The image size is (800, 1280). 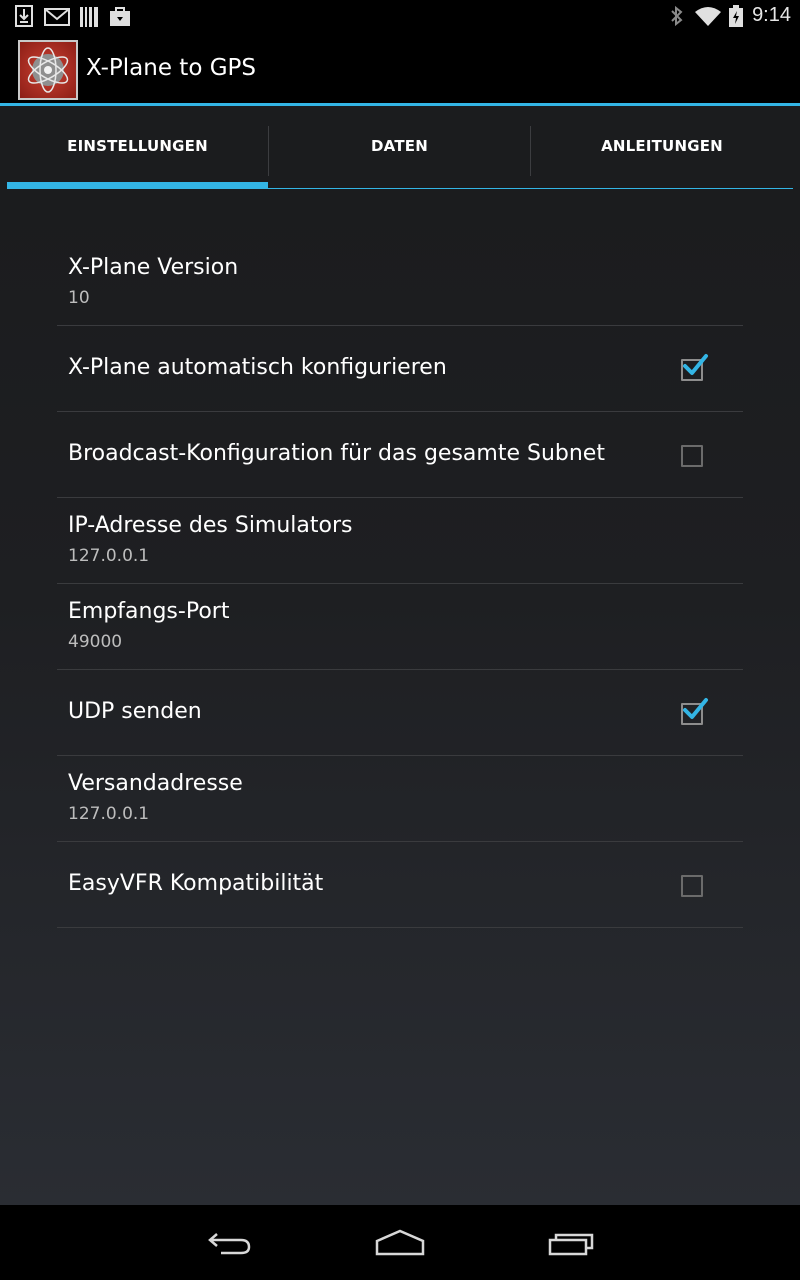 I want to click on tab-bar: EINSTELLUNGEN DATEN ANLEITUNGEN, so click(x=400, y=149).